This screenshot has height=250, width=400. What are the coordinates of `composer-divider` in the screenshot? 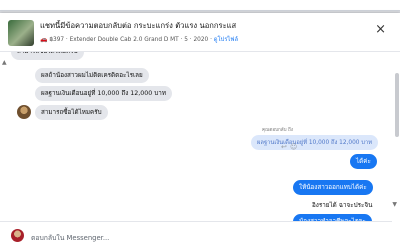 It's located at (196, 221).